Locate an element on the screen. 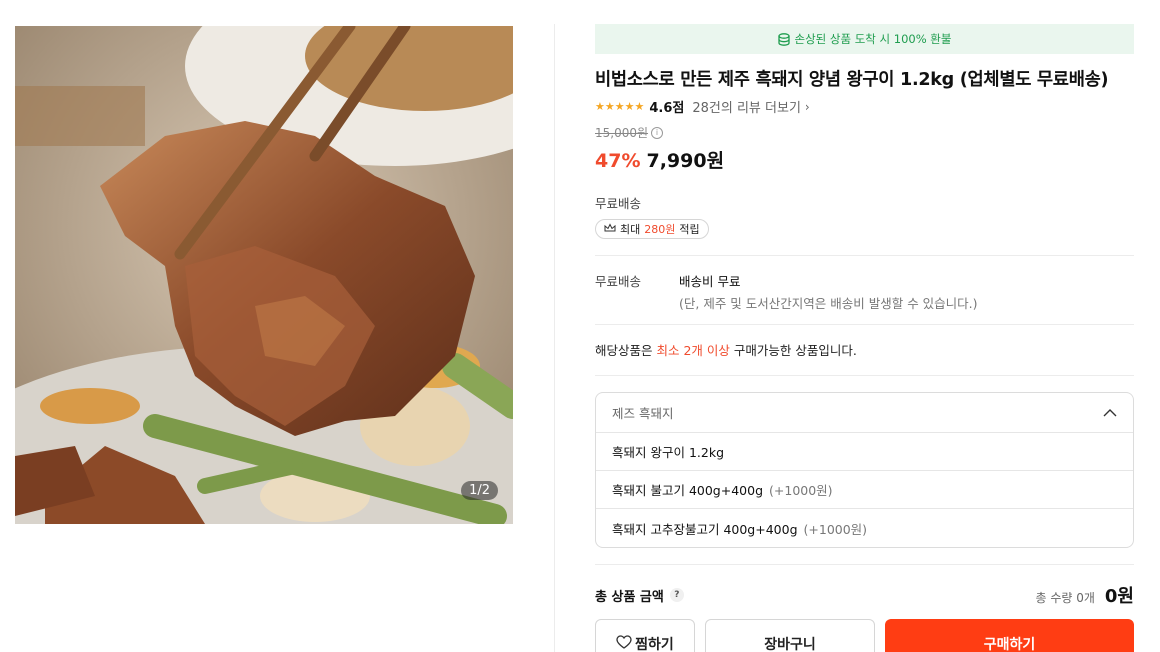 The height and width of the screenshot is (652, 1160). total-quantity: 총 수량 0개 is located at coordinates (1065, 598).